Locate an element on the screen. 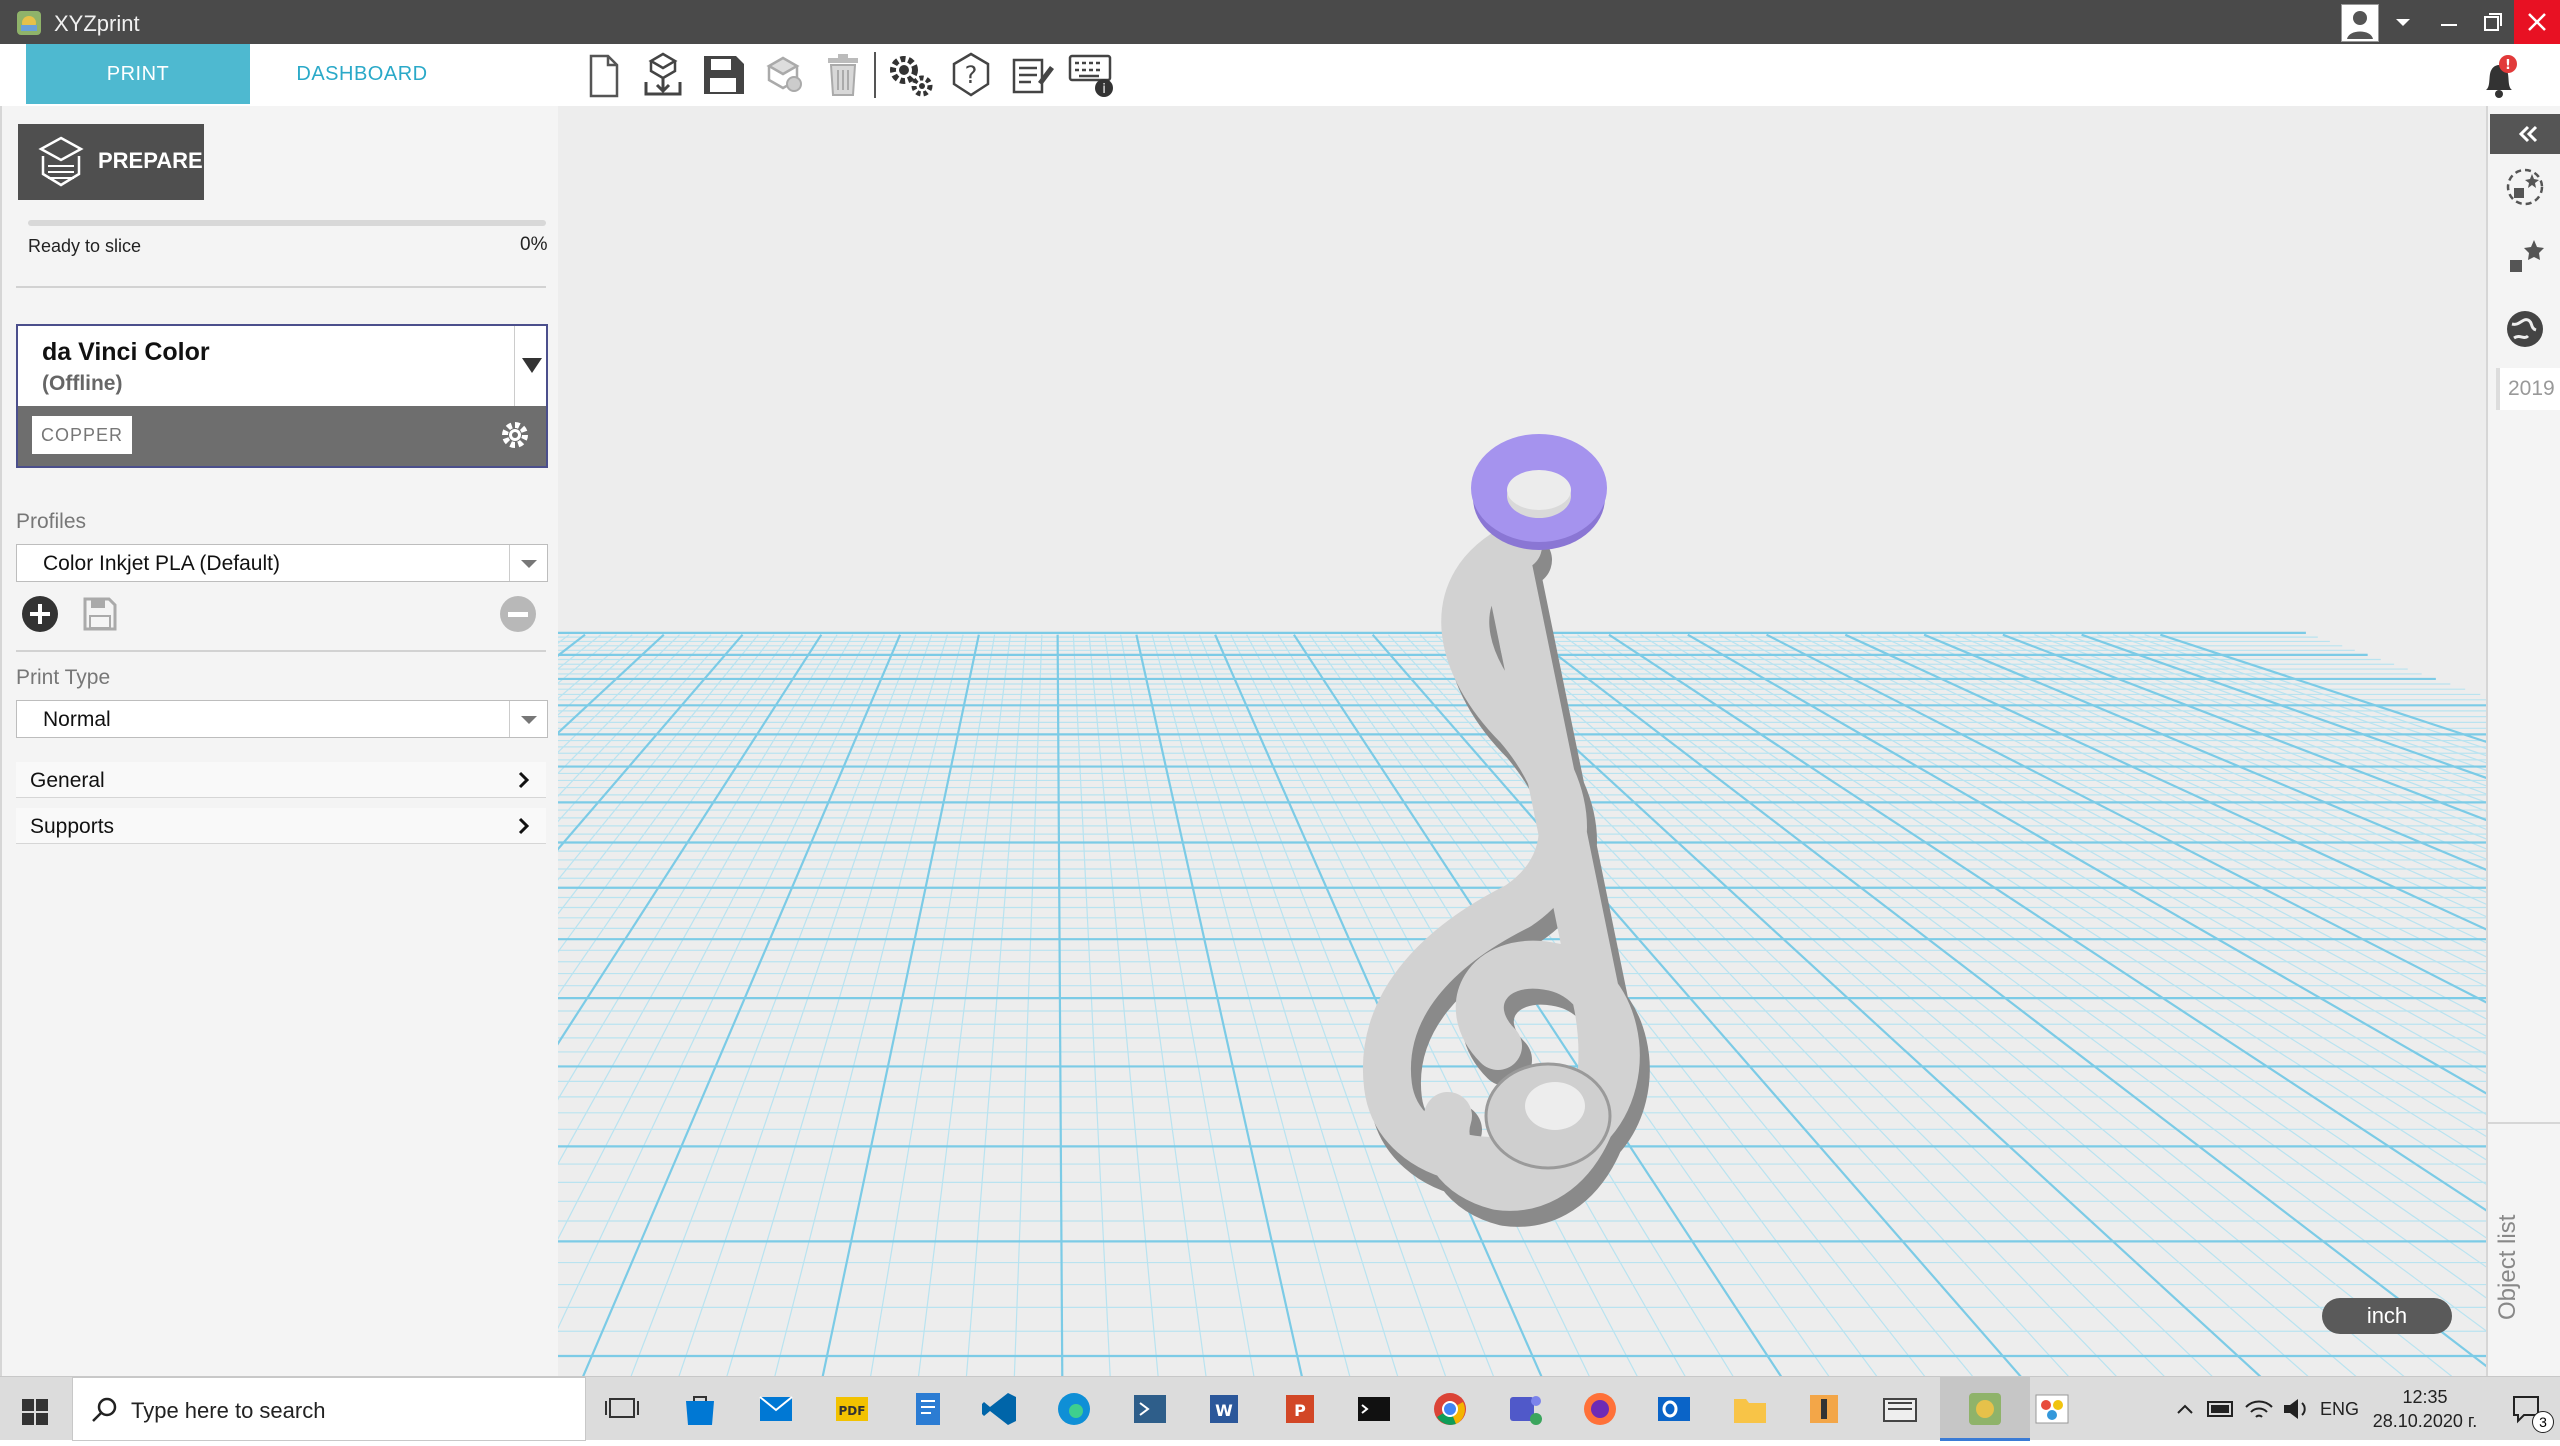  object-list-tab: Object list is located at coordinates (2508, 1267).